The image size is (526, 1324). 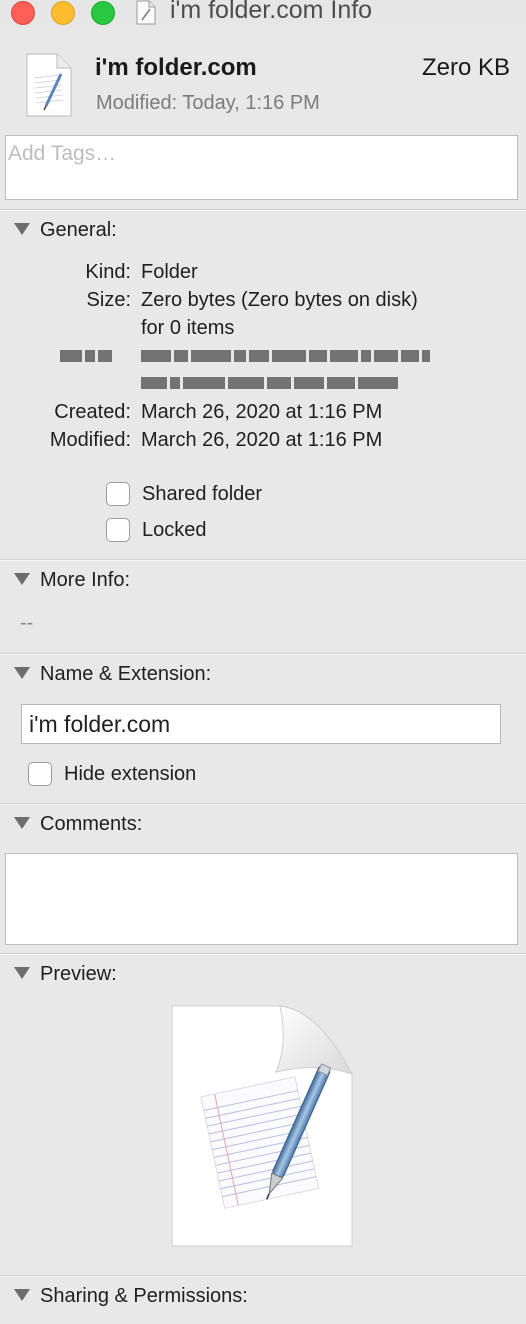 I want to click on kind-row: Kind: Folder, so click(x=263, y=275).